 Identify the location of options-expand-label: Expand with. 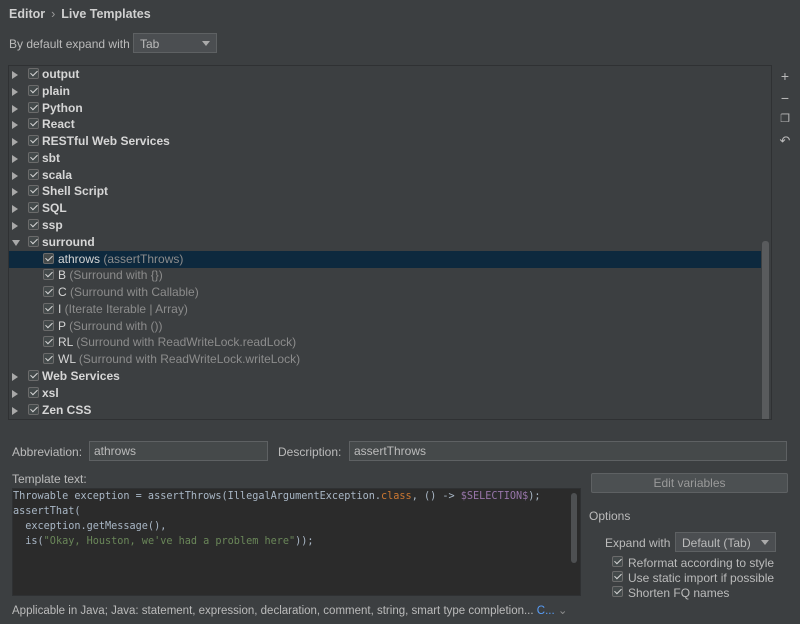
(638, 543).